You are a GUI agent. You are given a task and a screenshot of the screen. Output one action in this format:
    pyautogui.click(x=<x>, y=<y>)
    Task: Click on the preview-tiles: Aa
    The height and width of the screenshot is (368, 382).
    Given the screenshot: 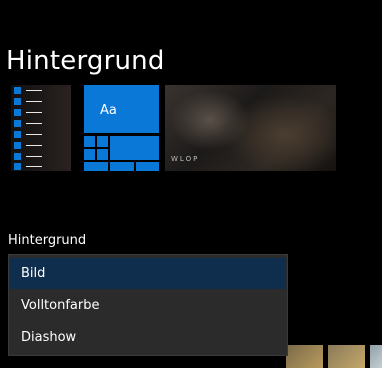 What is the action you would take?
    pyautogui.click(x=121, y=128)
    